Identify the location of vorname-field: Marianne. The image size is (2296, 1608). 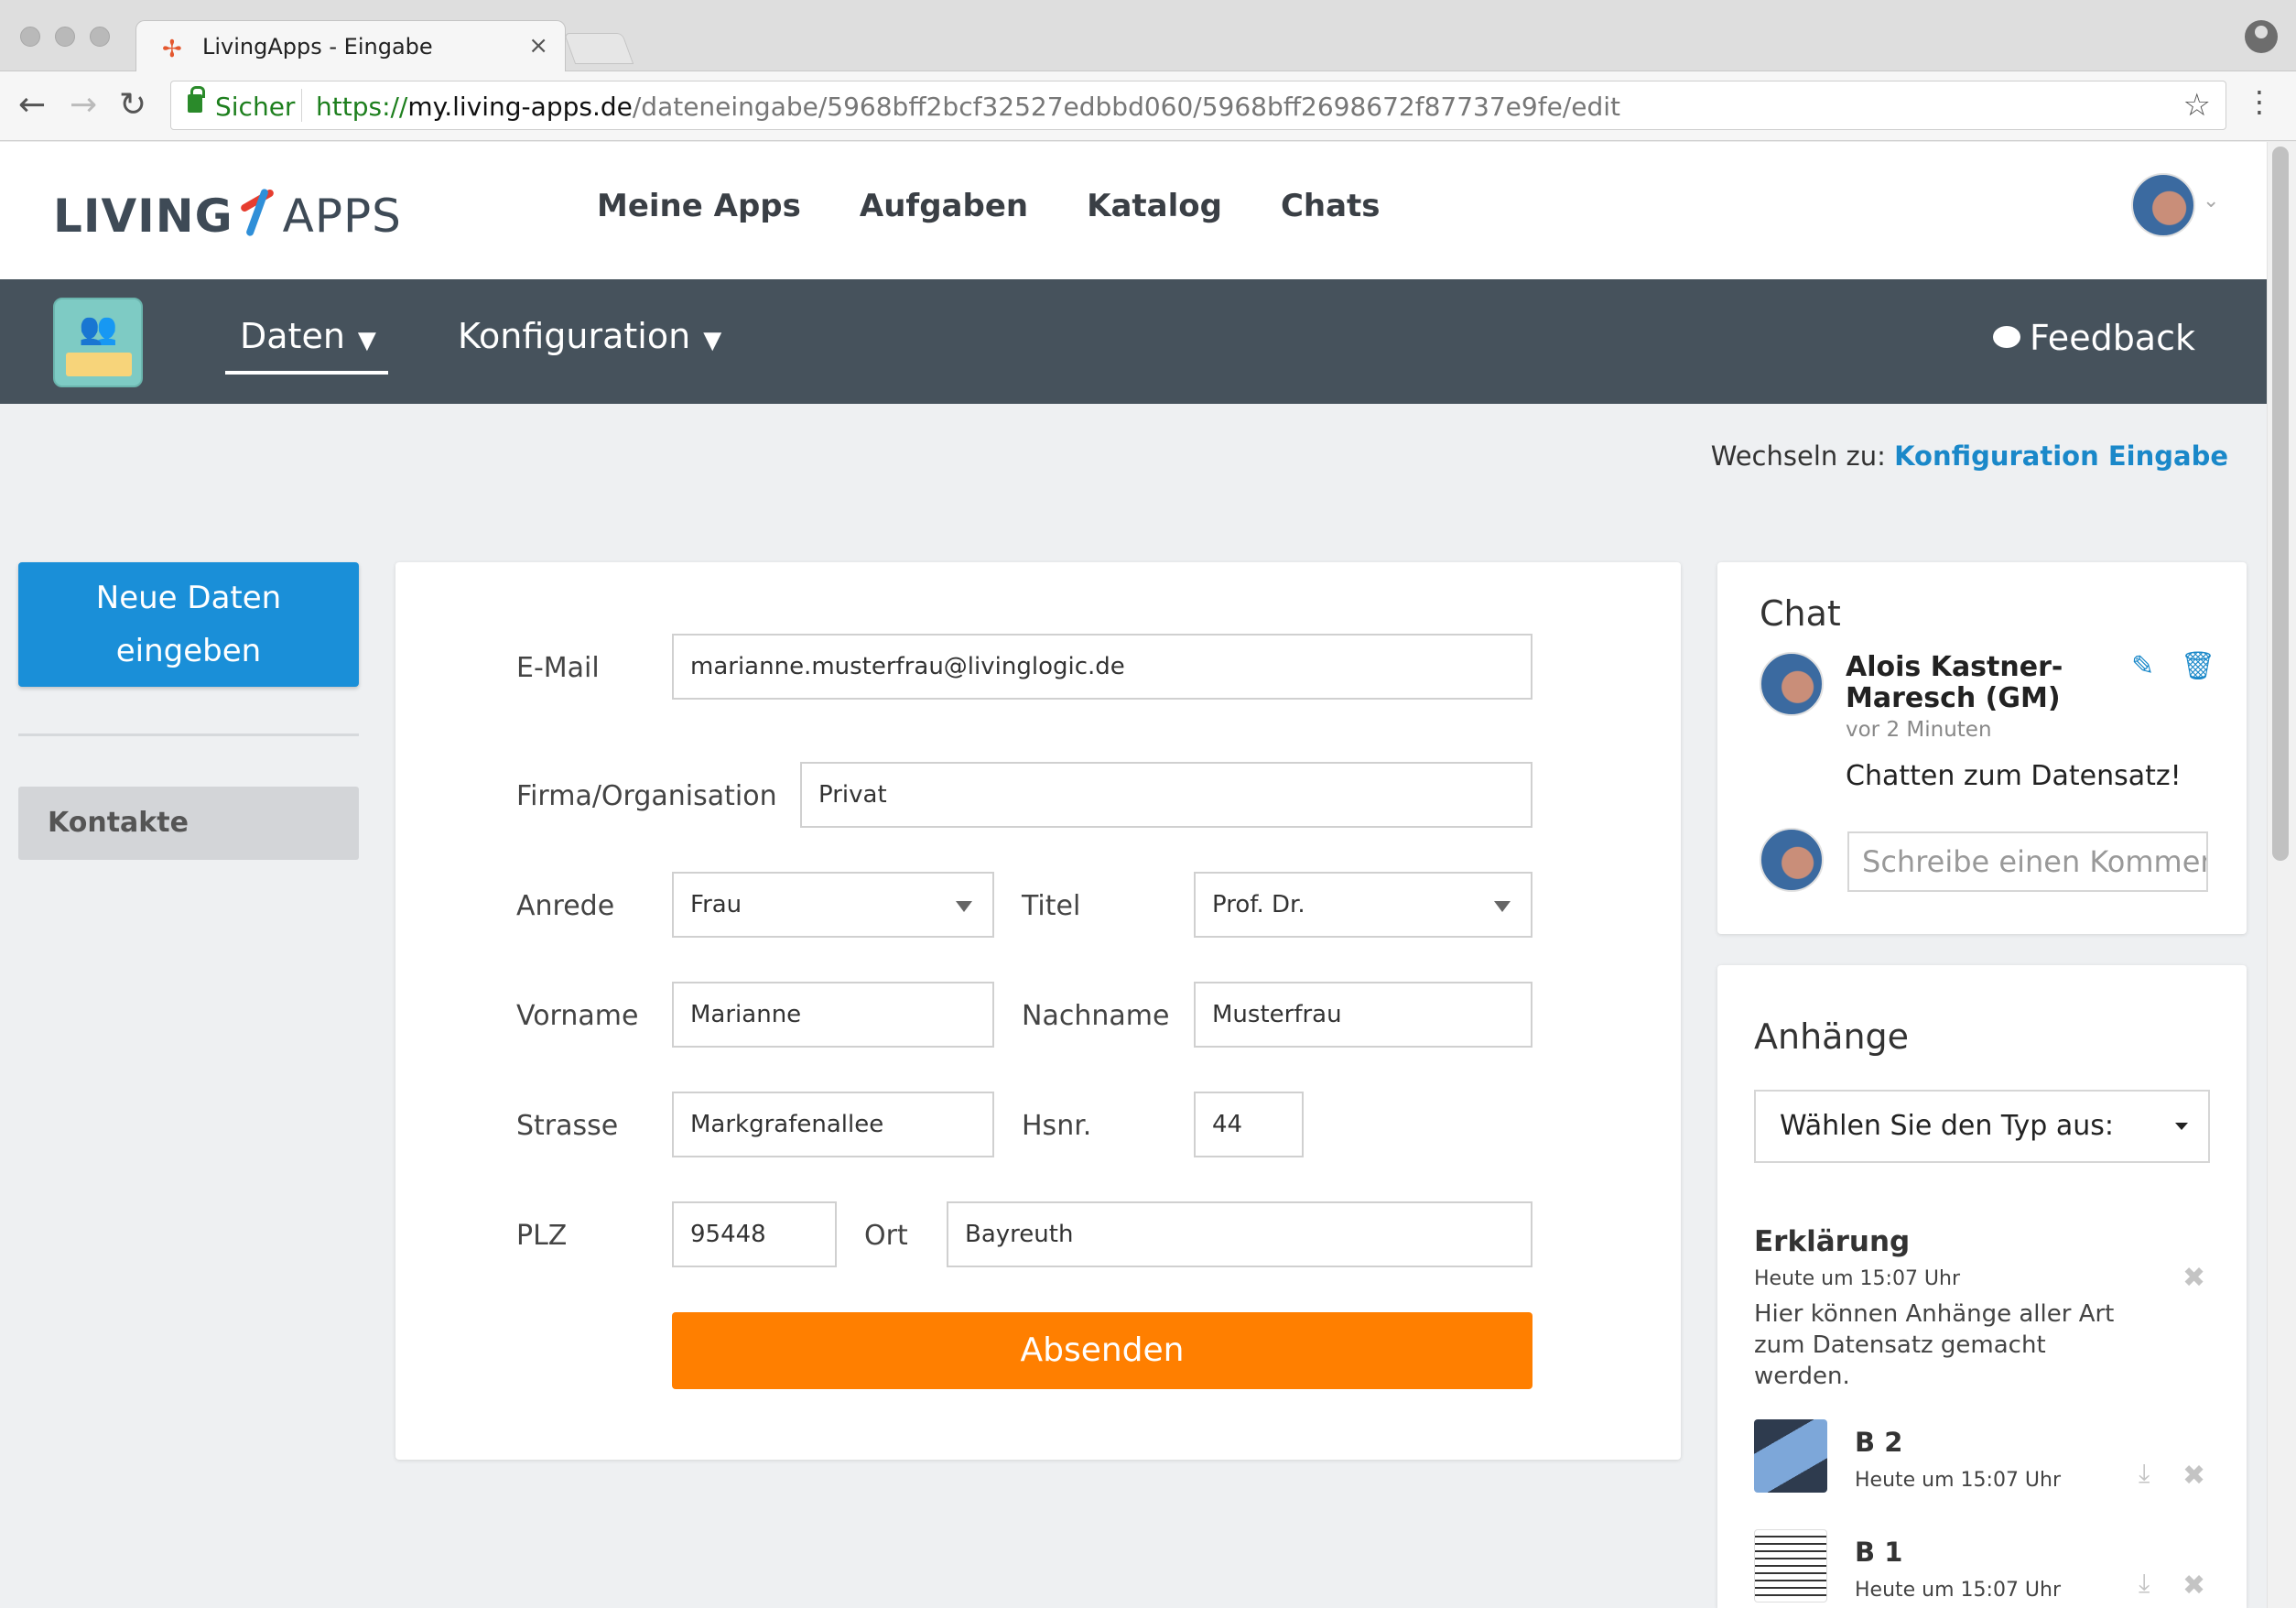
(833, 1015).